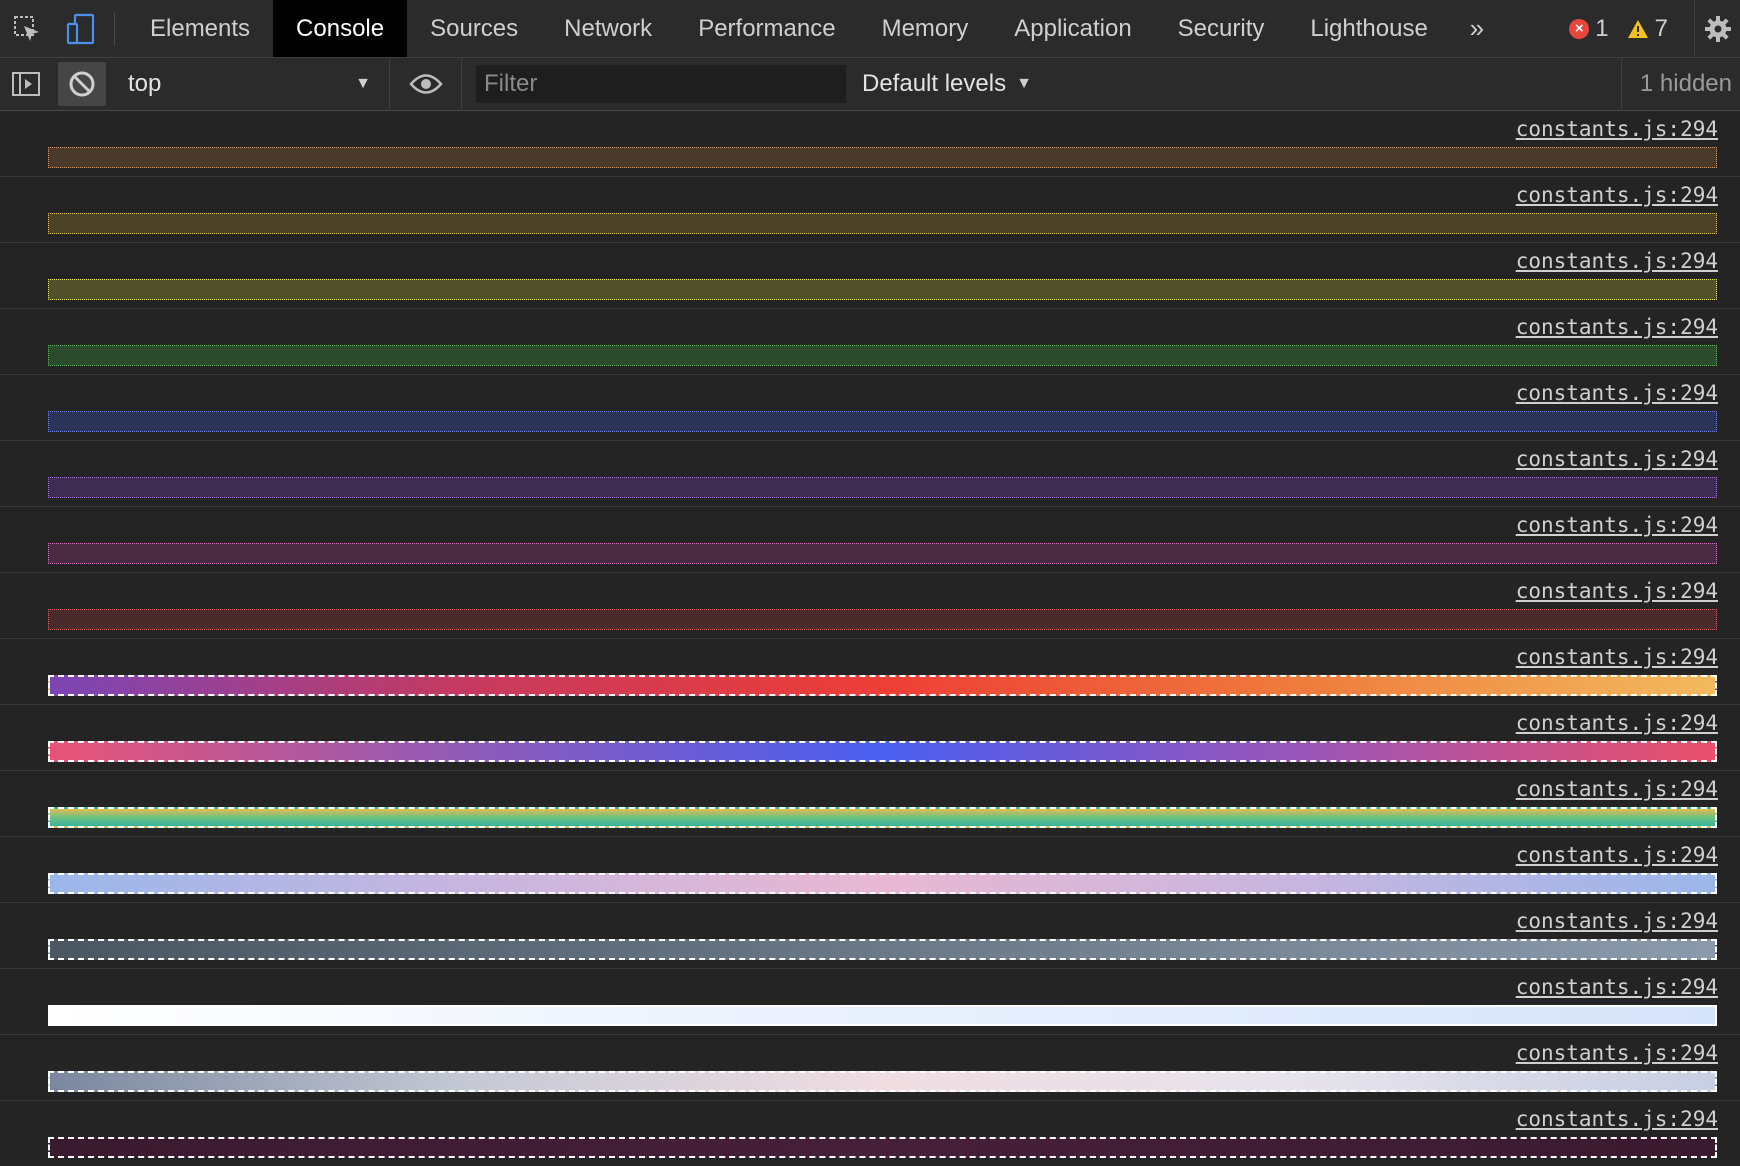 This screenshot has height=1166, width=1740. Describe the element at coordinates (1680, 84) in the screenshot. I see `hidden-messages-count: 1 hidden` at that location.